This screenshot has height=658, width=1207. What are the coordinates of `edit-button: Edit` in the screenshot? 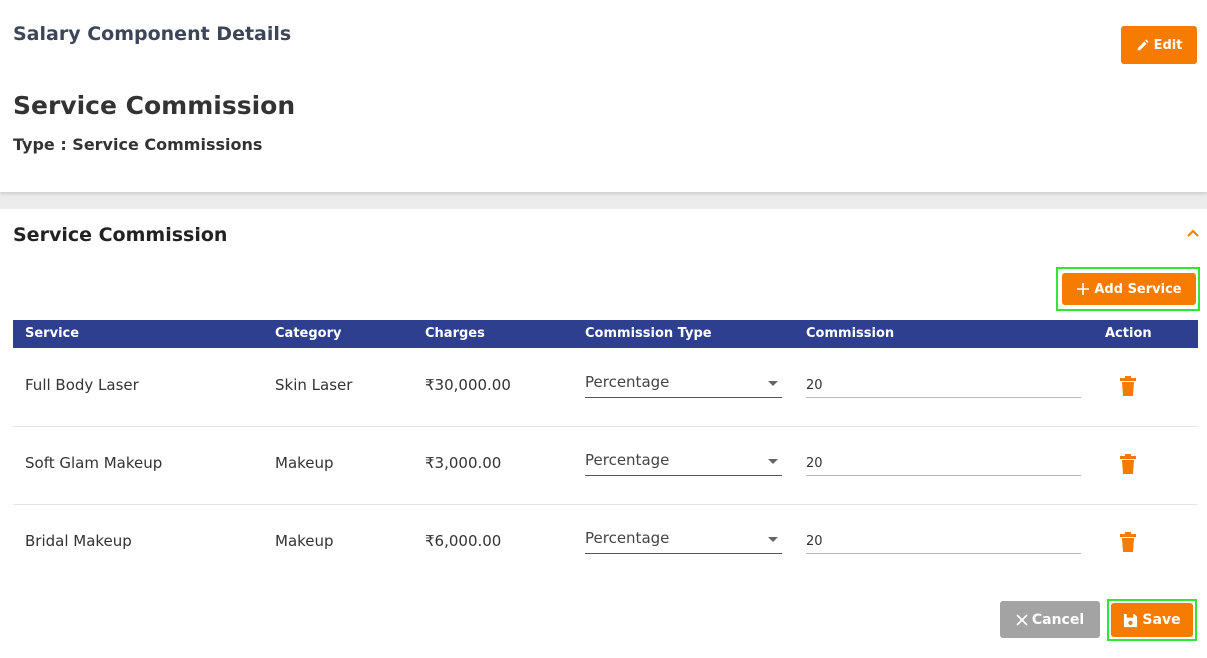 It's located at (1159, 45).